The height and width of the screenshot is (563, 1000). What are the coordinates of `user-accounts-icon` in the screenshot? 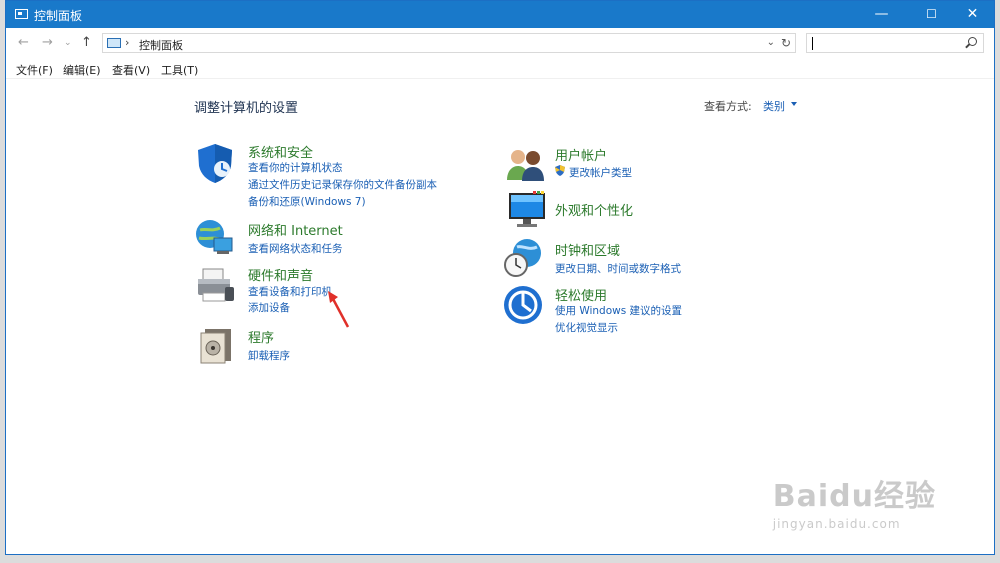 It's located at (526, 164).